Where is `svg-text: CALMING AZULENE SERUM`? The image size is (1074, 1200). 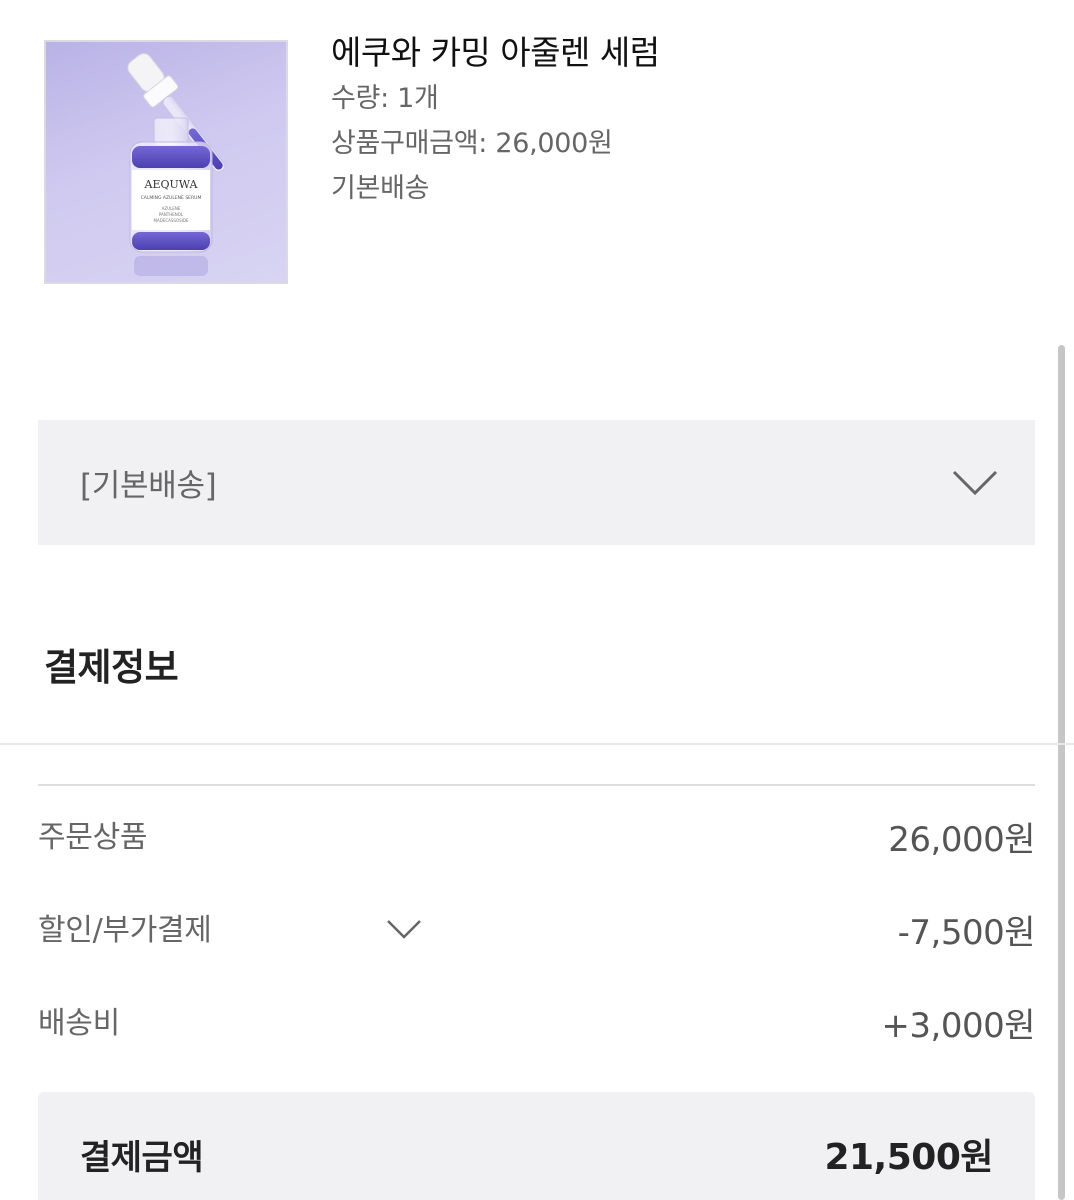
svg-text: CALMING AZULENE SERUM is located at coordinates (171, 198).